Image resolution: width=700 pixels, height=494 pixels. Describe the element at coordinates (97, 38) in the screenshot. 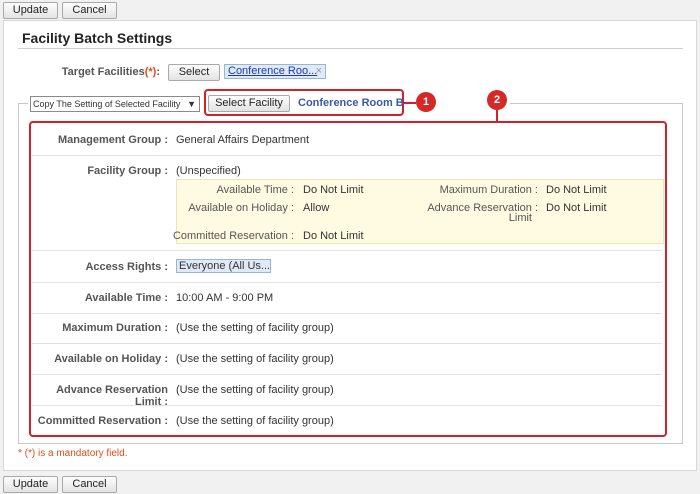

I see `page-title: Facility Batch Settings` at that location.